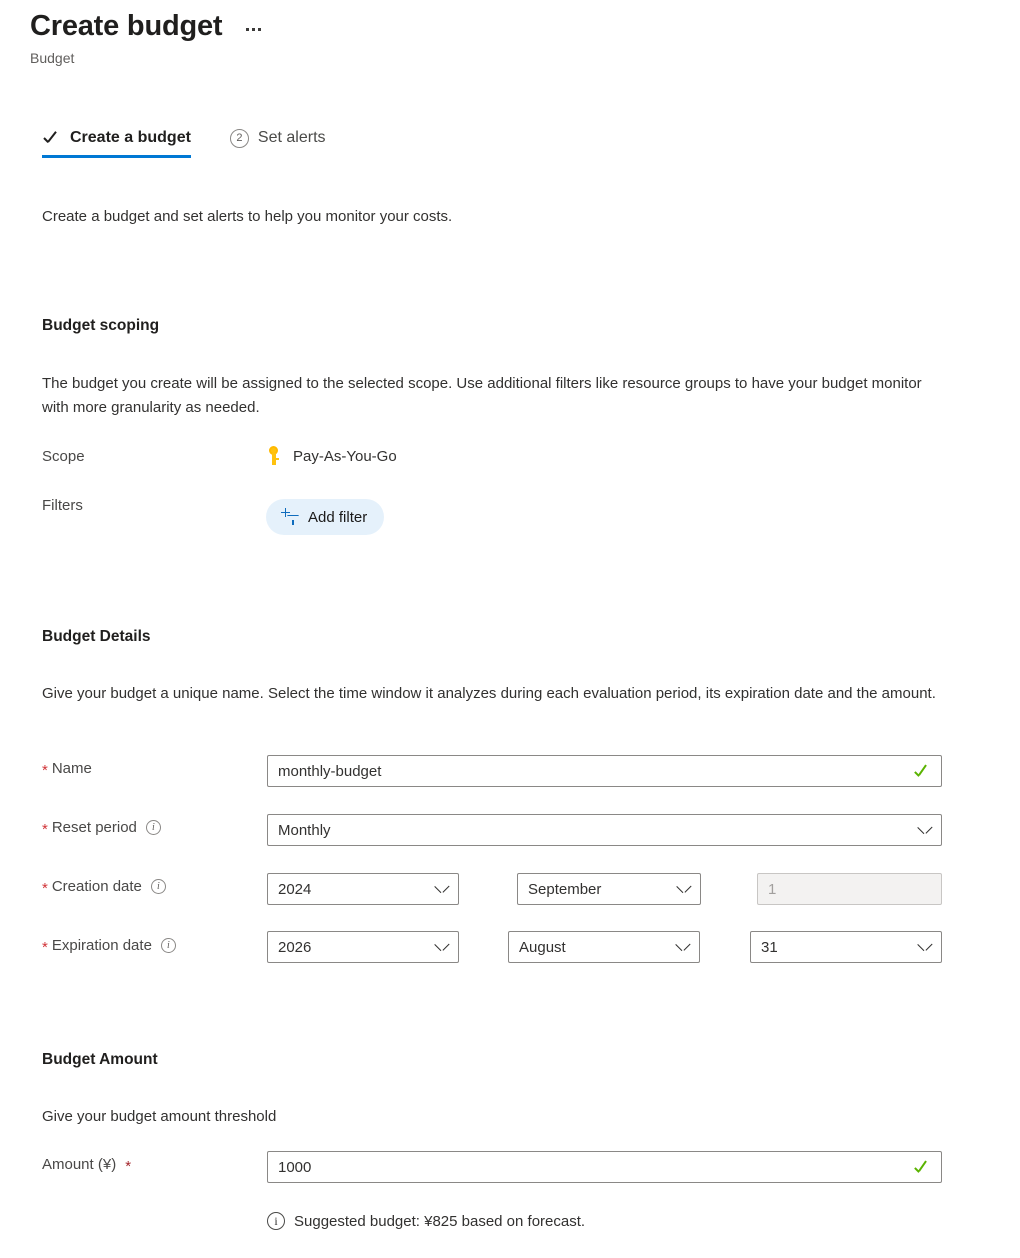 The height and width of the screenshot is (1258, 1020). Describe the element at coordinates (846, 947) in the screenshot. I see `expiration-day-dropdown: 31` at that location.